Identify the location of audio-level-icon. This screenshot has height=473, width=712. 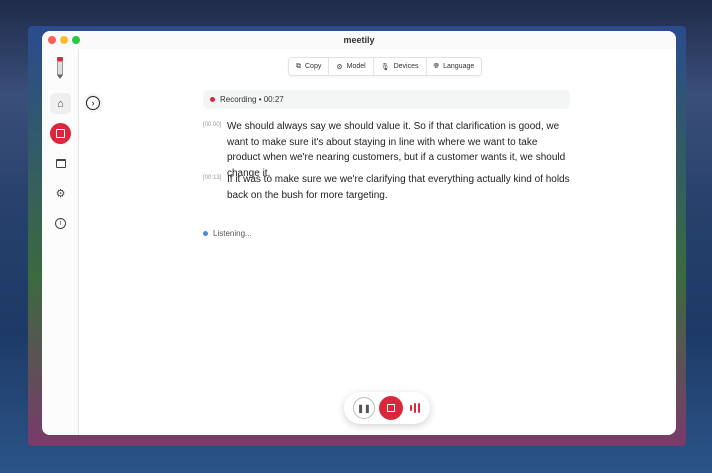
(415, 408).